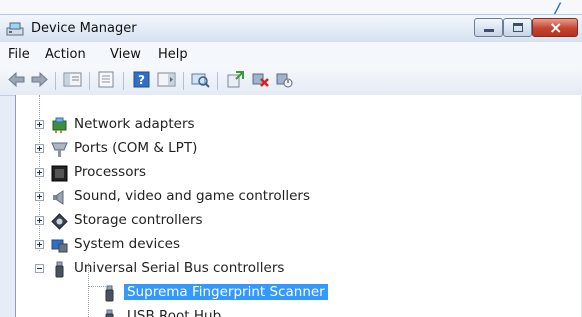 Image resolution: width=582 pixels, height=317 pixels. What do you see at coordinates (296, 222) in the screenshot?
I see `tree-item-storage: Storage controllers` at bounding box center [296, 222].